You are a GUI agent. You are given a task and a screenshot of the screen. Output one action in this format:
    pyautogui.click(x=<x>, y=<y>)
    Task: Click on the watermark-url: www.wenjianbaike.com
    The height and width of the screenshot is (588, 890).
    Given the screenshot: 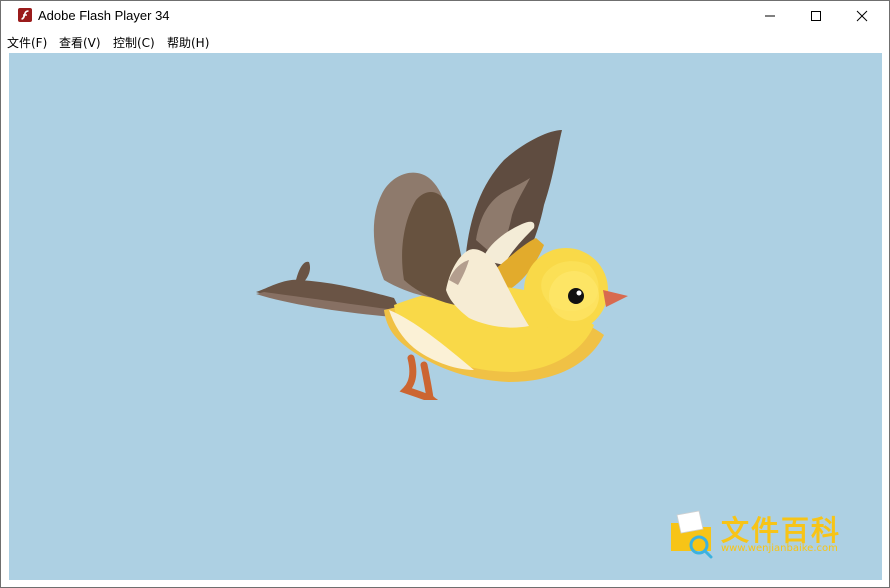 What is the action you would take?
    pyautogui.click(x=779, y=548)
    